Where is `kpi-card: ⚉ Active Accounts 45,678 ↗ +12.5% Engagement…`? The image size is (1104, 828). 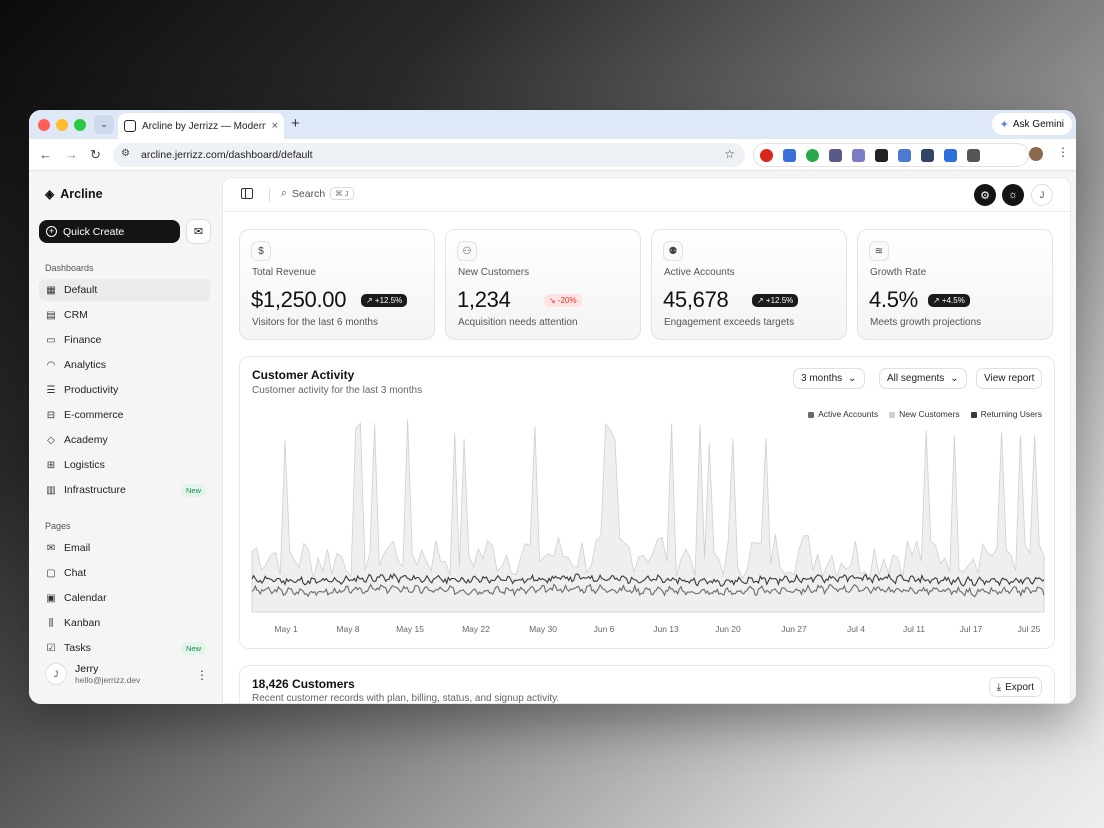 kpi-card: ⚉ Active Accounts 45,678 ↗ +12.5% Engagement… is located at coordinates (749, 284).